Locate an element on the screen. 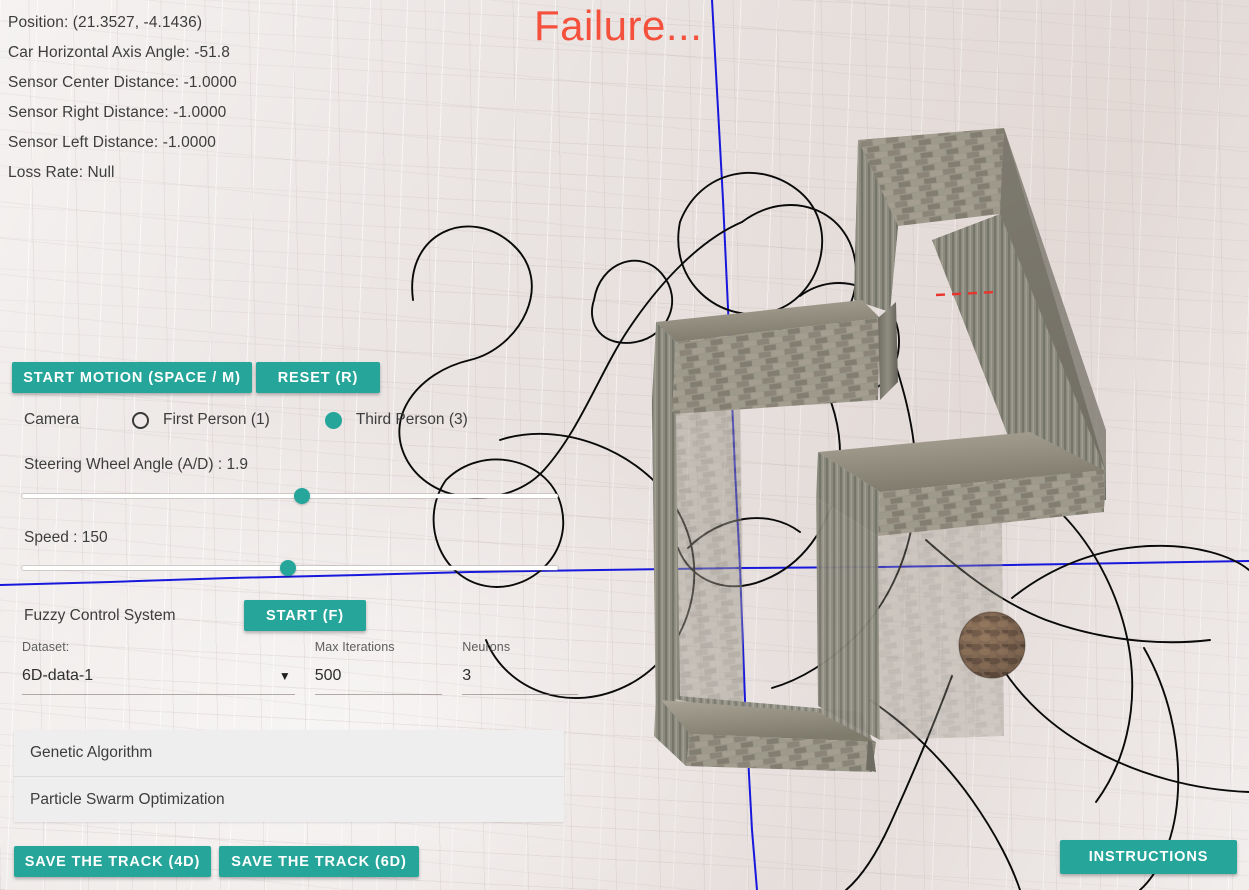 The image size is (1249, 890). steering-angle-slider is located at coordinates (290, 496).